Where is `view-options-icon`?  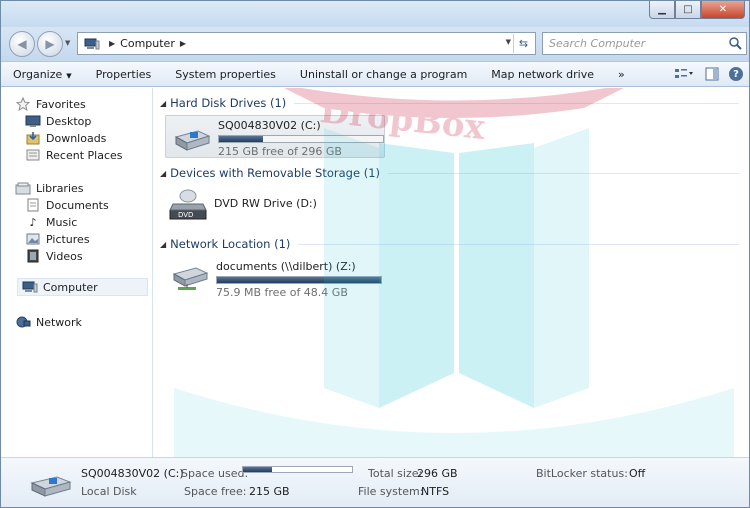 view-options-icon is located at coordinates (684, 73).